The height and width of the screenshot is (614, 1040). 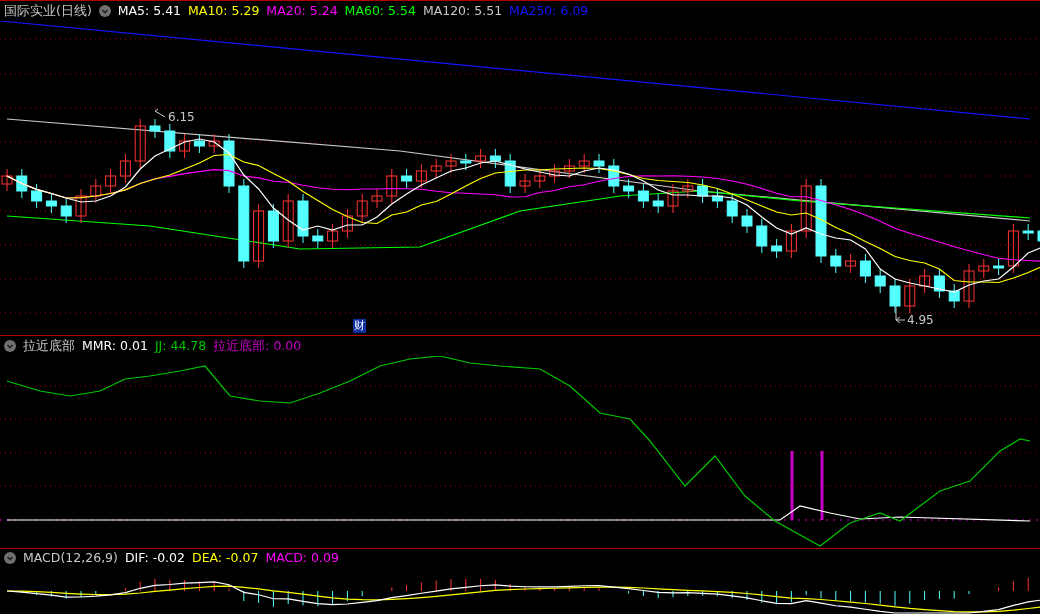 I want to click on indicator-value: 拉近底部: 0.00, so click(x=257, y=345).